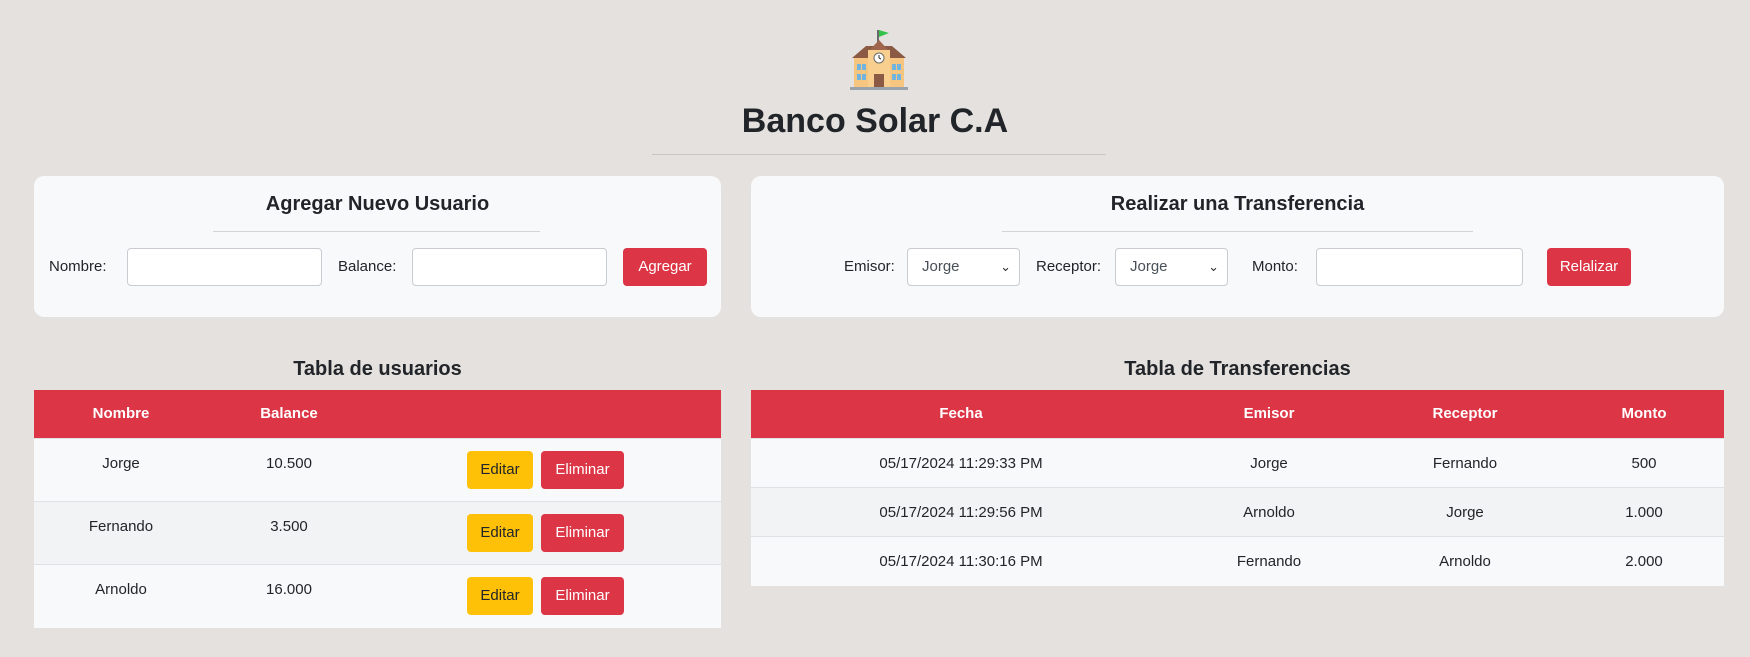 Image resolution: width=1750 pixels, height=657 pixels. I want to click on users-table-title: Tabla de usuarios, so click(377, 369).